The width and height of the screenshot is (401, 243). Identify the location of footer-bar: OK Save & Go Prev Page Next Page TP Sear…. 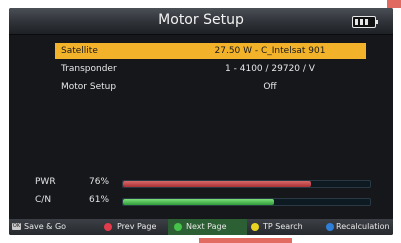
(201, 227).